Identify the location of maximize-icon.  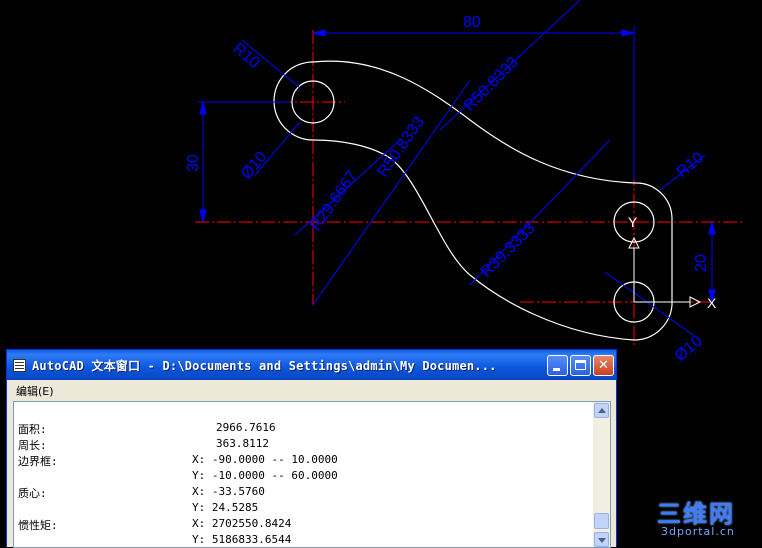
(580, 365).